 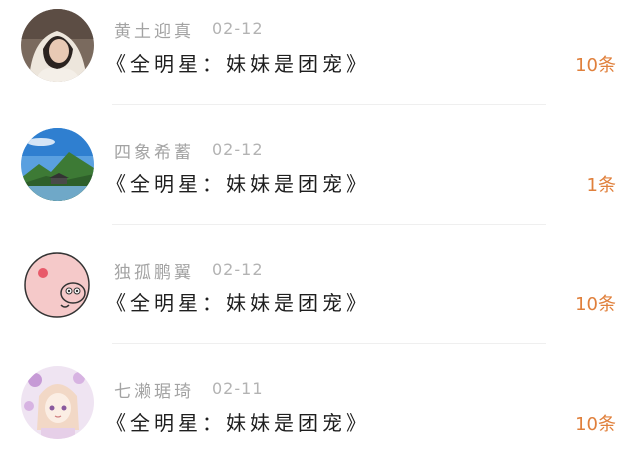 What do you see at coordinates (238, 388) in the screenshot?
I see `post-date: 02-11` at bounding box center [238, 388].